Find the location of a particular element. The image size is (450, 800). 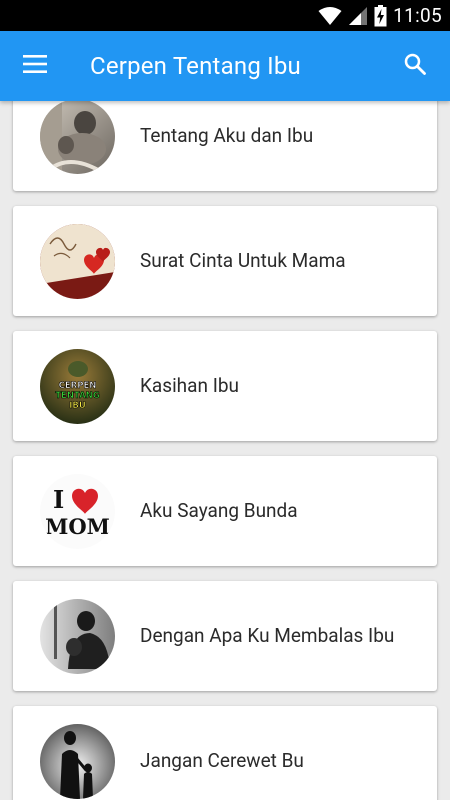

status-time: 11:05 is located at coordinates (417, 15).